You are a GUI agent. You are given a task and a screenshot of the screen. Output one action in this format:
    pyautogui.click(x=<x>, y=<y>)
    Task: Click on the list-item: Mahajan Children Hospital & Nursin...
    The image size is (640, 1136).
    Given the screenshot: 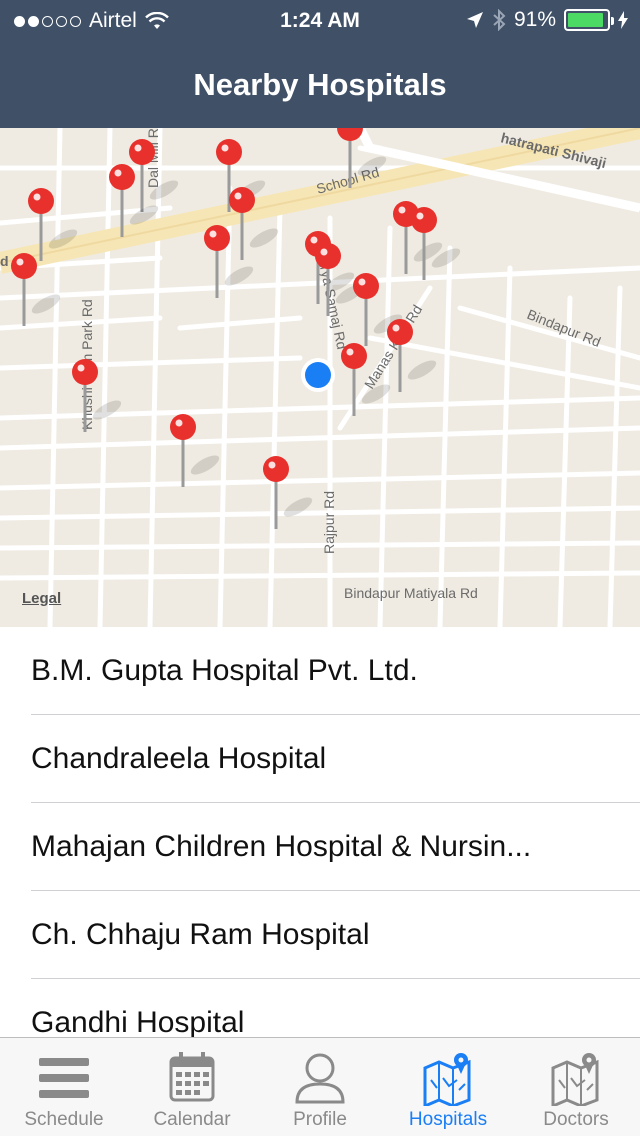 What is the action you would take?
    pyautogui.click(x=320, y=847)
    